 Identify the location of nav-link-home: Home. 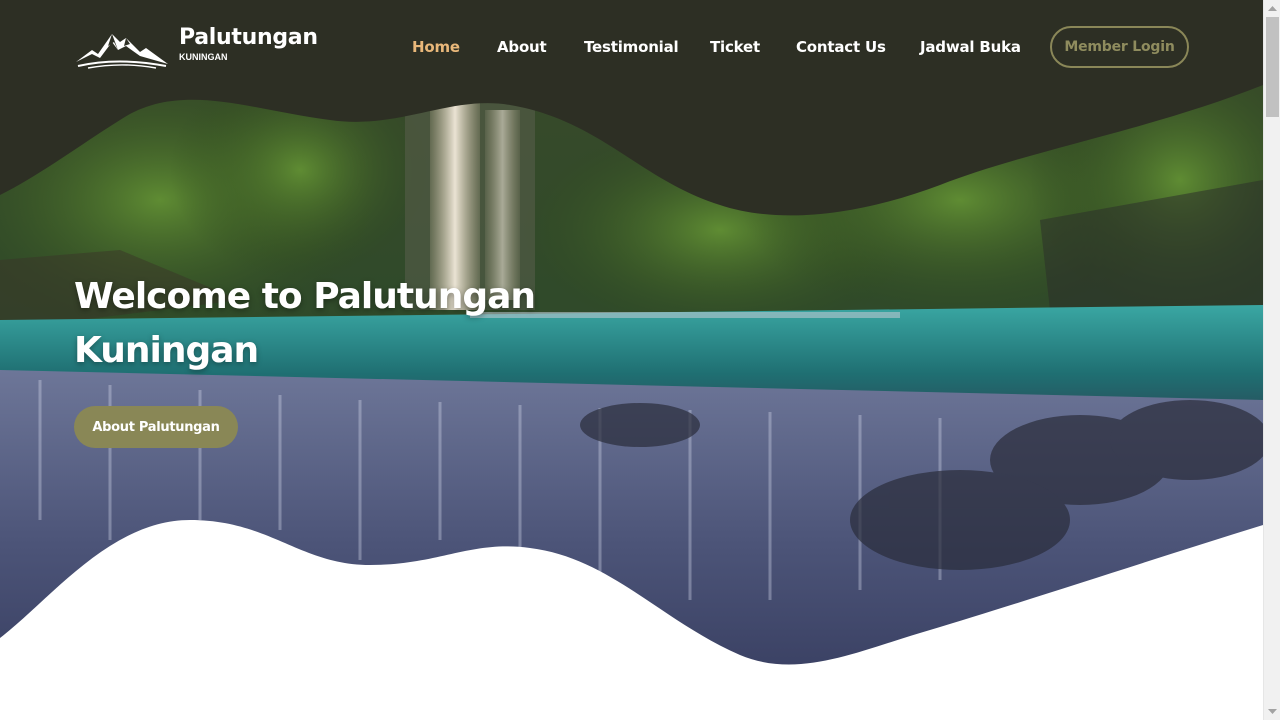
(436, 47).